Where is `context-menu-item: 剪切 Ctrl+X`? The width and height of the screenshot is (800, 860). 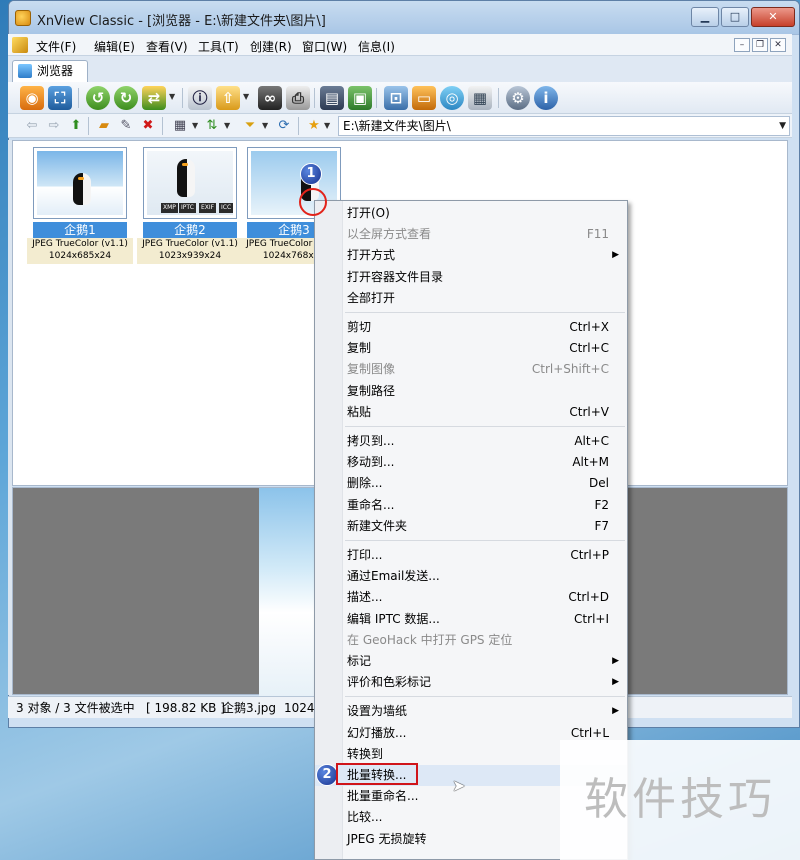
context-menu-item: 剪切 Ctrl+X is located at coordinates (471, 327).